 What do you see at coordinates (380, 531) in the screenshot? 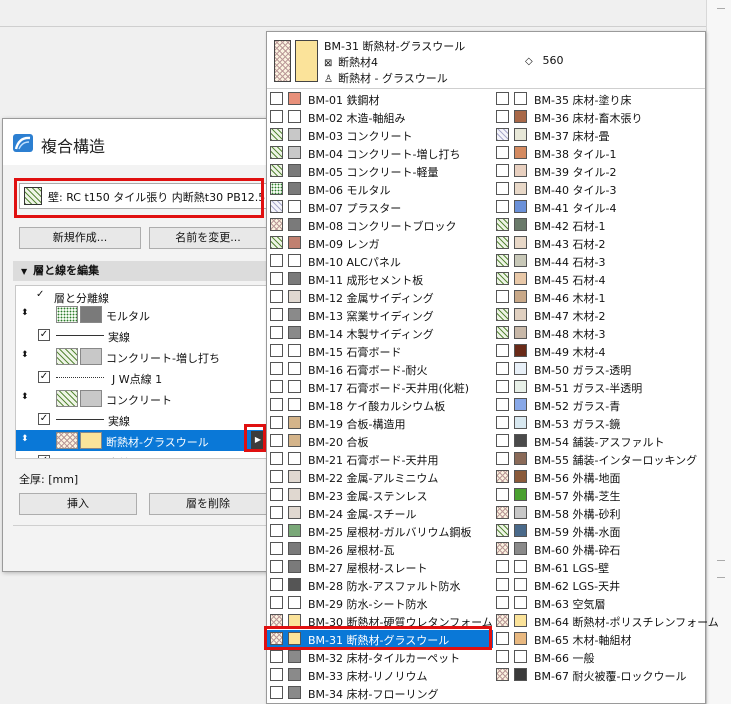
I see `material-item: BM-25 屋根材-ガルバリウム鋼板` at bounding box center [380, 531].